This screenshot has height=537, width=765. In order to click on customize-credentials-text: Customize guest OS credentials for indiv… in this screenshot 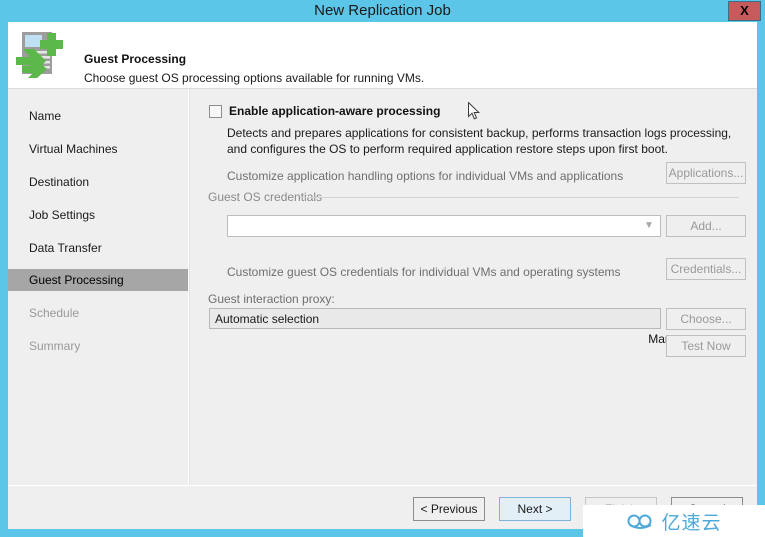, I will do `click(424, 272)`.